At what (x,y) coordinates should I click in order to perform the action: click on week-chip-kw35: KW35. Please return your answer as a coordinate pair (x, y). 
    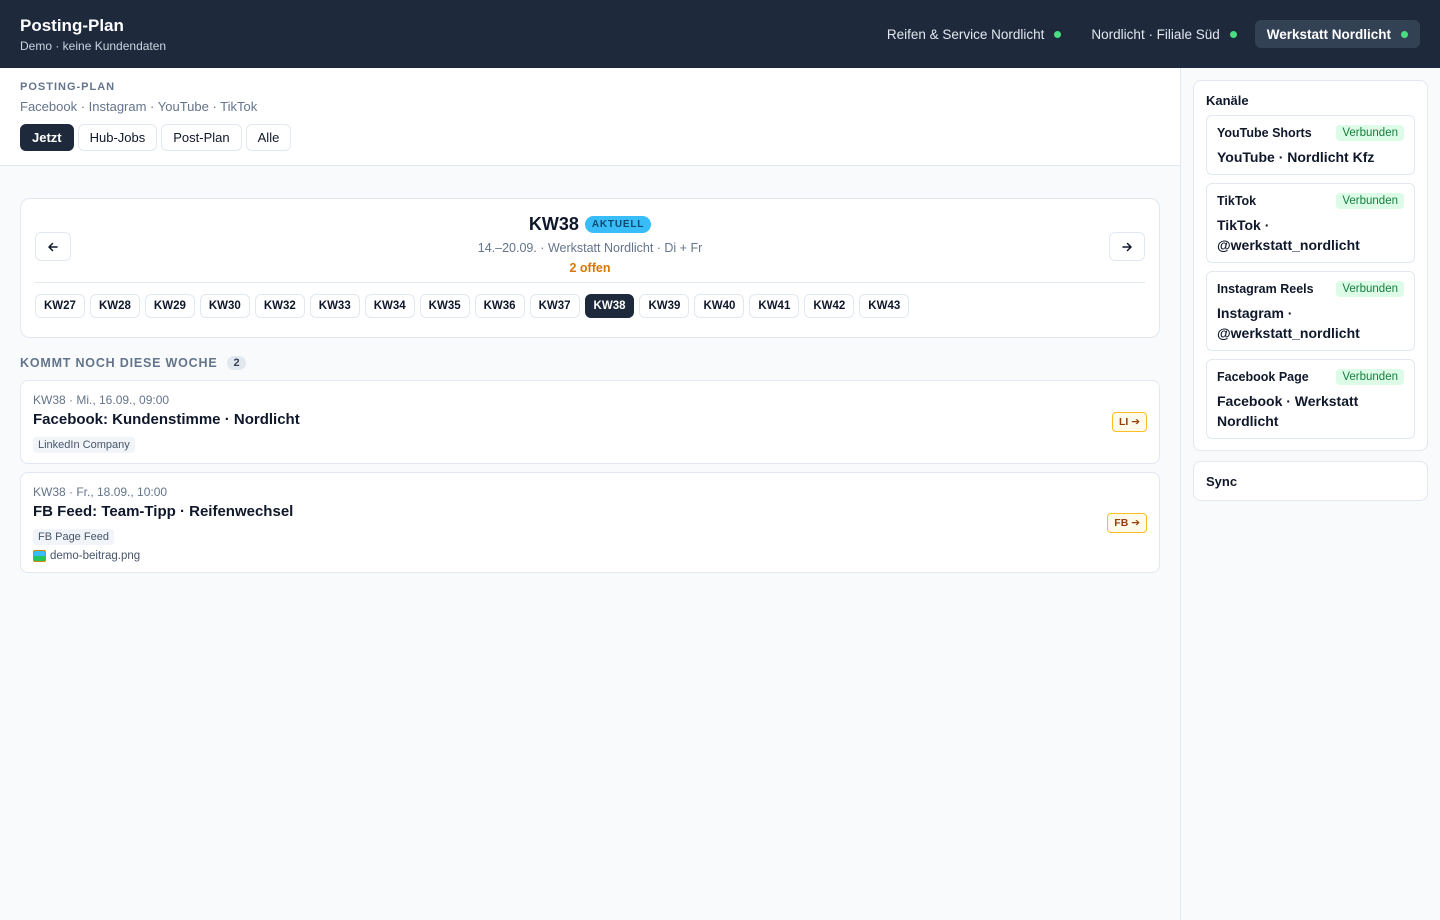
    Looking at the image, I should click on (444, 306).